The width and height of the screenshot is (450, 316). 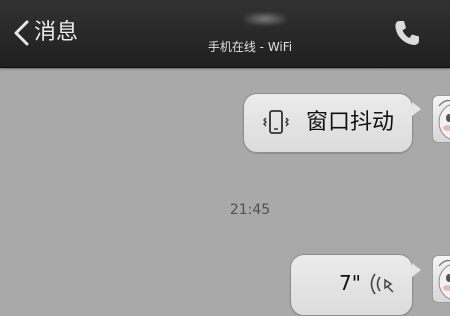 I want to click on message-bubble-shake: 窗口抖动, so click(x=332, y=123).